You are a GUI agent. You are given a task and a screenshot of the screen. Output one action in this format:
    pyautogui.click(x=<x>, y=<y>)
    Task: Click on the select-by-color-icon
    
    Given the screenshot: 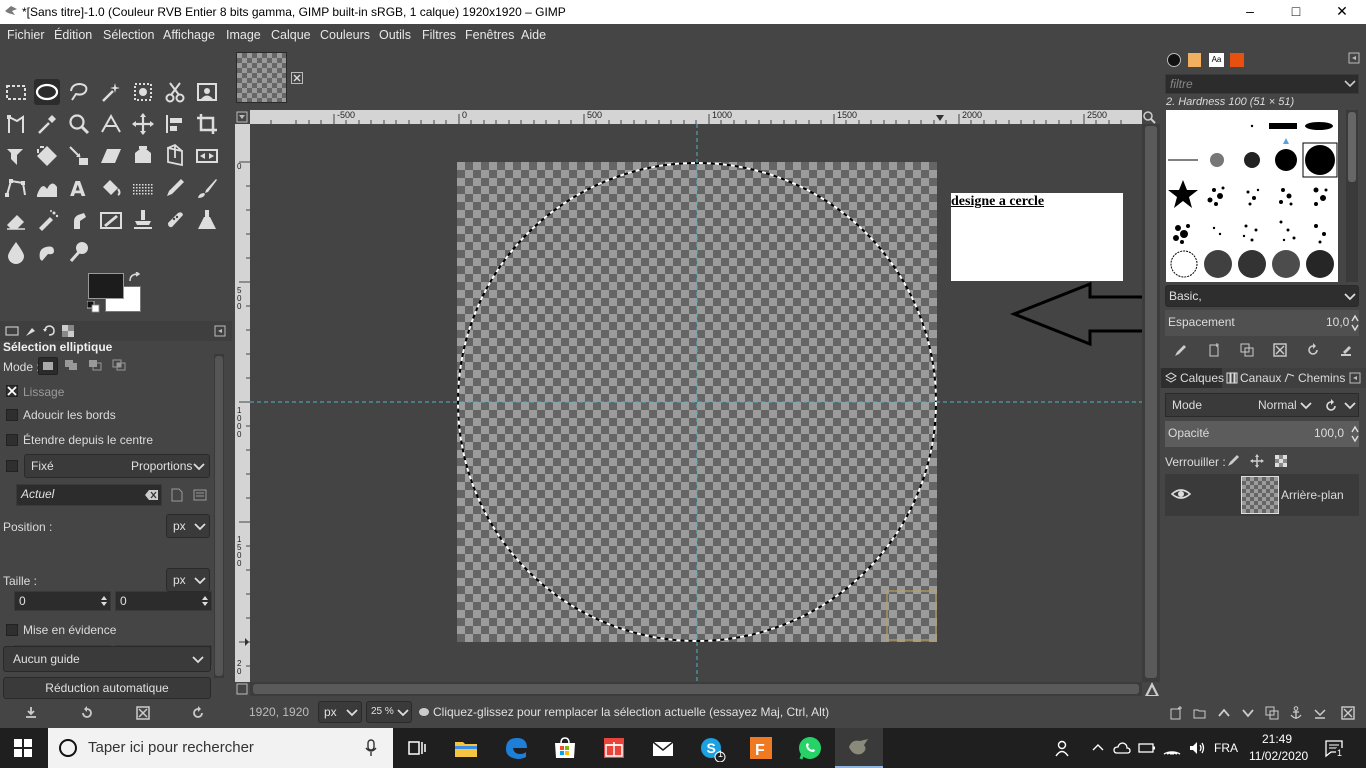 What is the action you would take?
    pyautogui.click(x=143, y=92)
    